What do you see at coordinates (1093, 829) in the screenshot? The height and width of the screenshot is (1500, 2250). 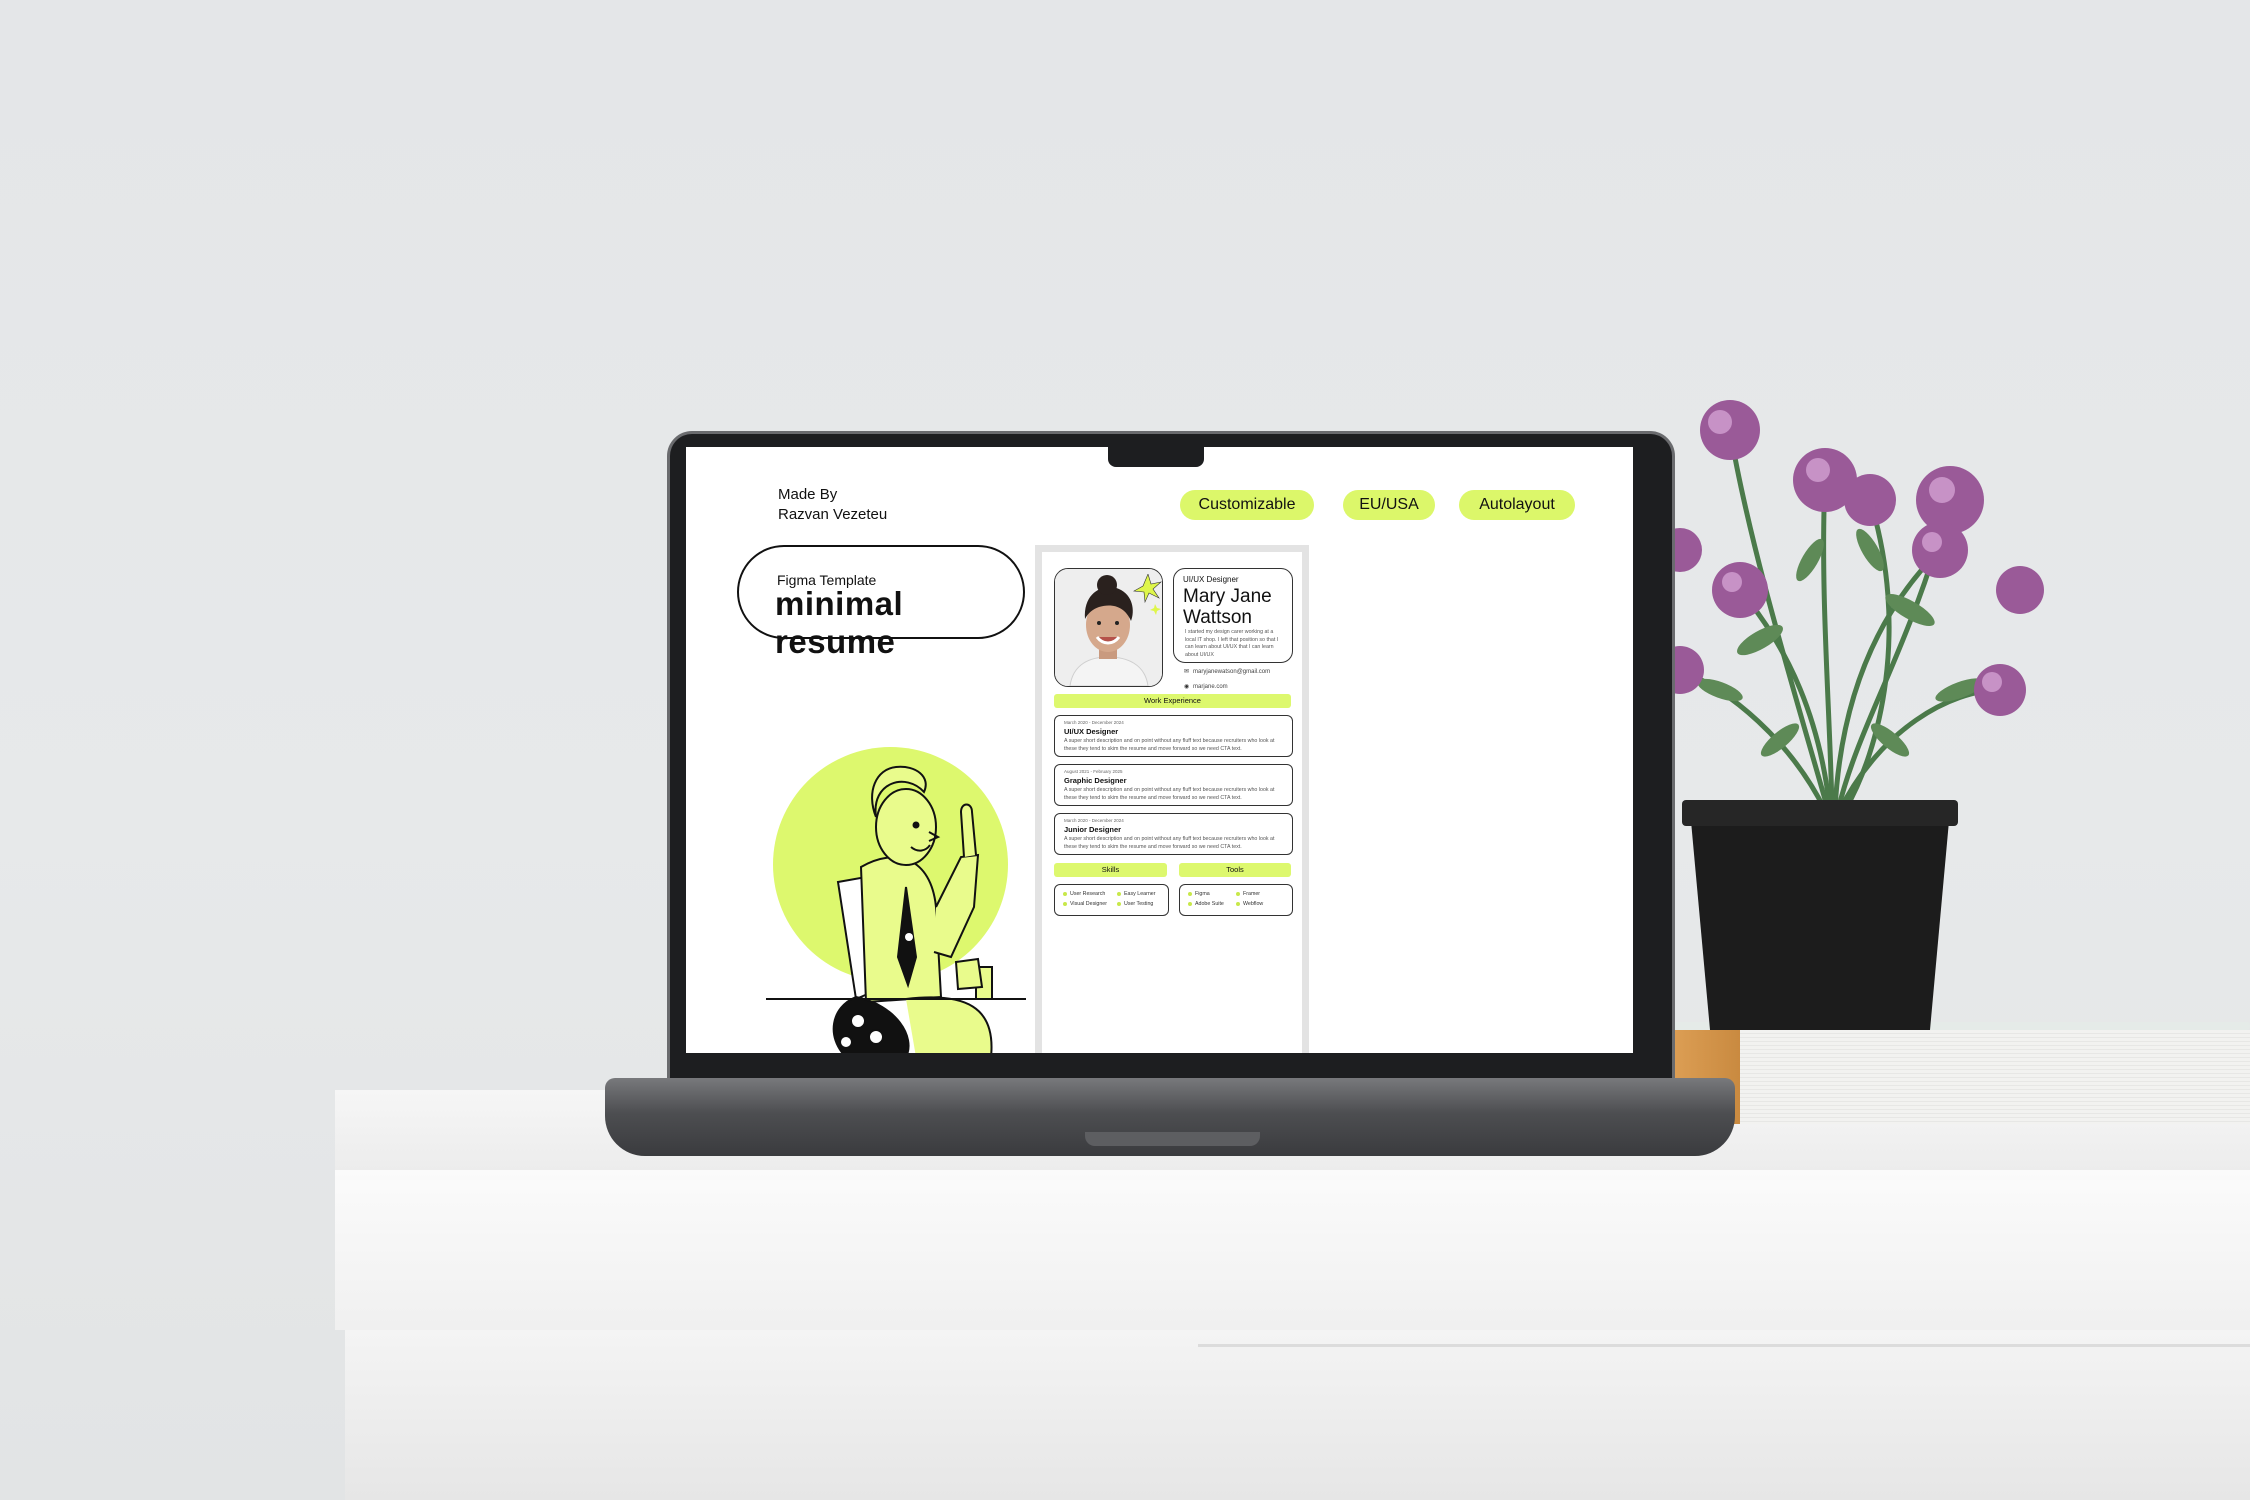 I see `job-title: Junior Designer` at bounding box center [1093, 829].